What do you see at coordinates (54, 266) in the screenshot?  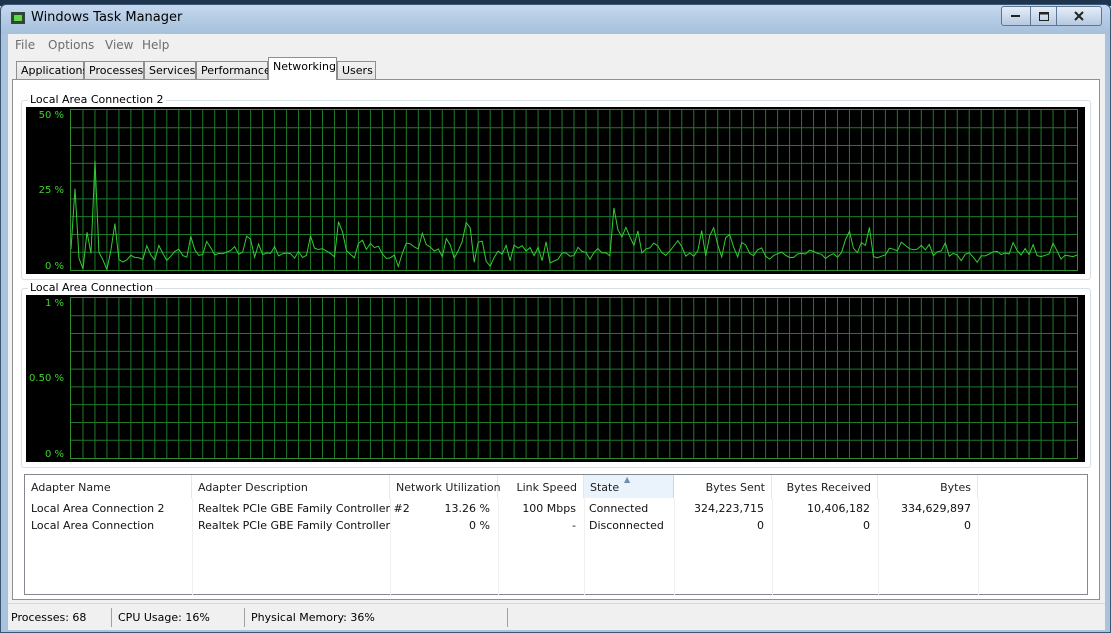 I see `graph-lan2-ylabel-bottom: 0 %` at bounding box center [54, 266].